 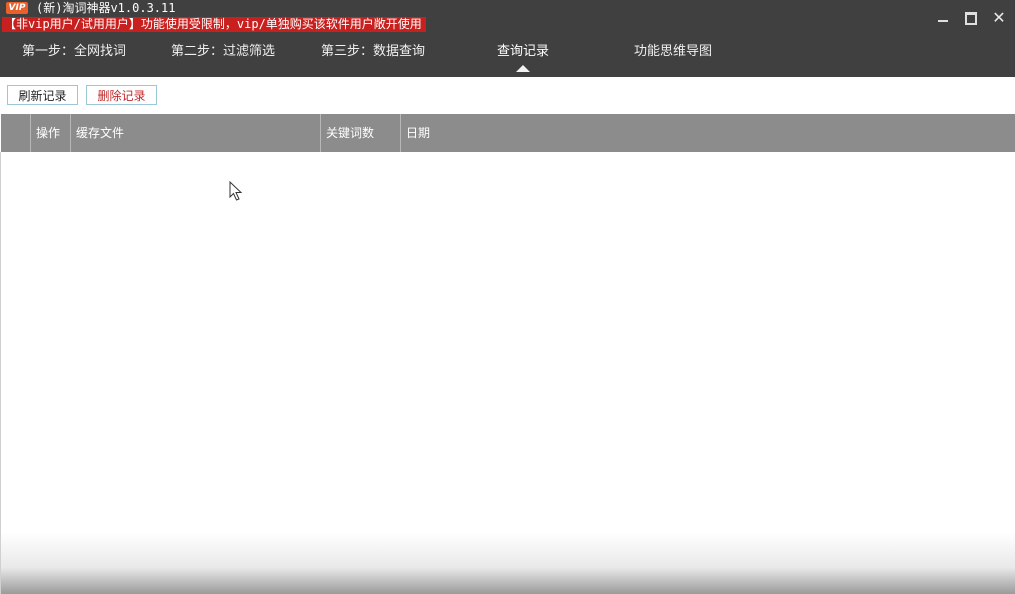 I want to click on tab-label: 第一步：全网找词, so click(x=74, y=51).